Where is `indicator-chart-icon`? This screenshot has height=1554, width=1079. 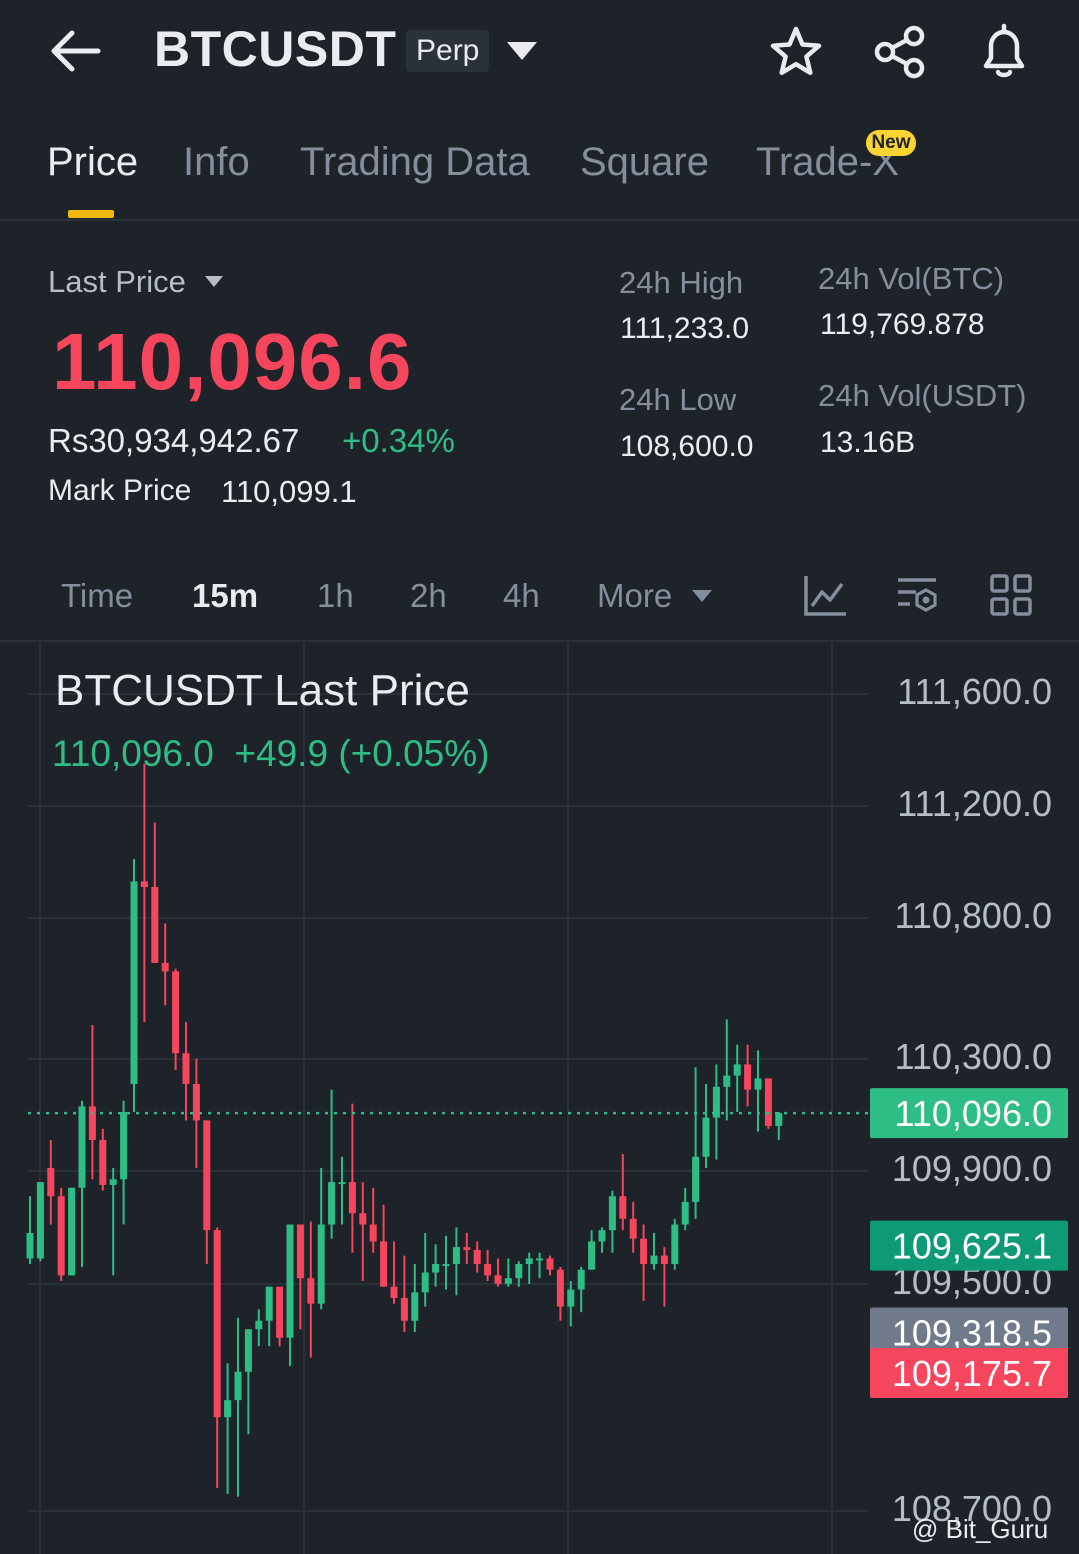 indicator-chart-icon is located at coordinates (825, 595).